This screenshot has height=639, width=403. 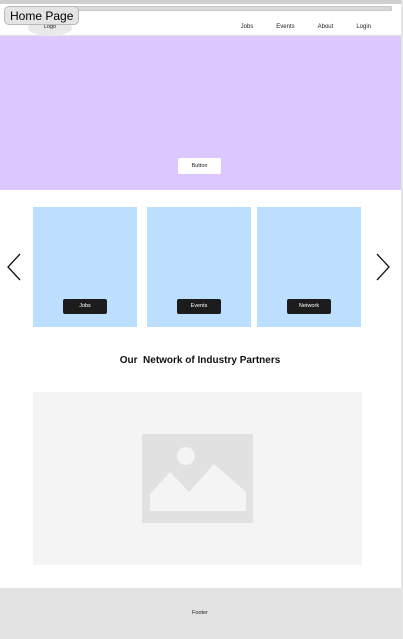 I want to click on partners-heading: Our Network of Industry Partners, so click(x=200, y=360).